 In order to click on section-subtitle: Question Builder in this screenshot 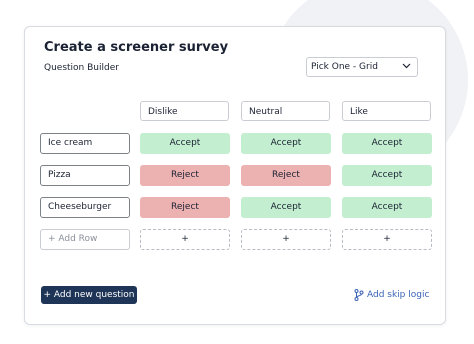, I will do `click(81, 68)`.